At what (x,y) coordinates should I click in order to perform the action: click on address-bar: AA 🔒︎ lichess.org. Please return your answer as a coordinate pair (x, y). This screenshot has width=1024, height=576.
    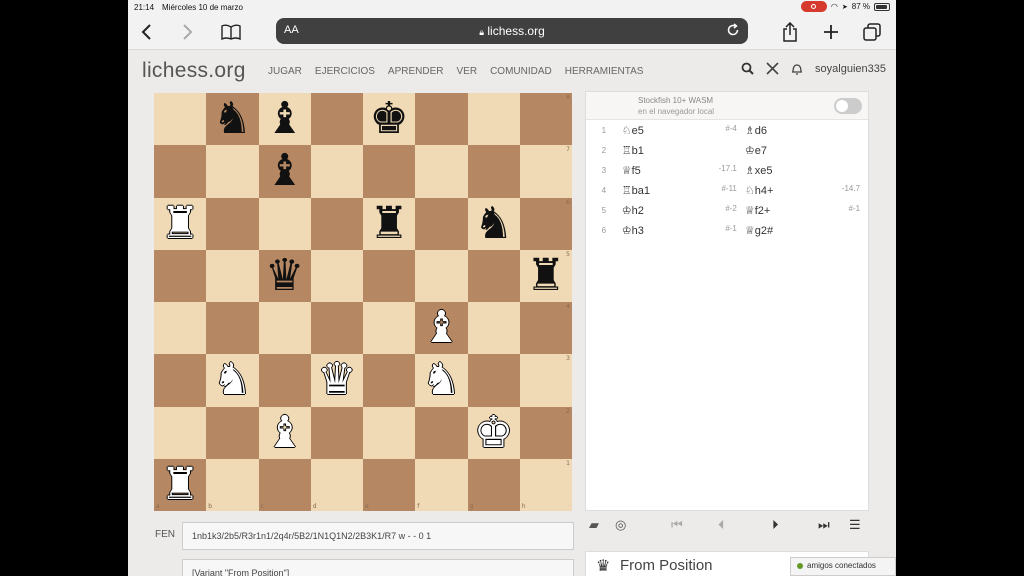
    Looking at the image, I should click on (512, 31).